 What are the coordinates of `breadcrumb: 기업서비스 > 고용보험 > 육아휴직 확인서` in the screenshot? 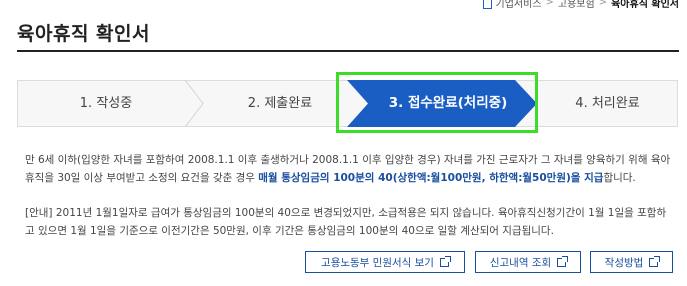 It's located at (580, 5).